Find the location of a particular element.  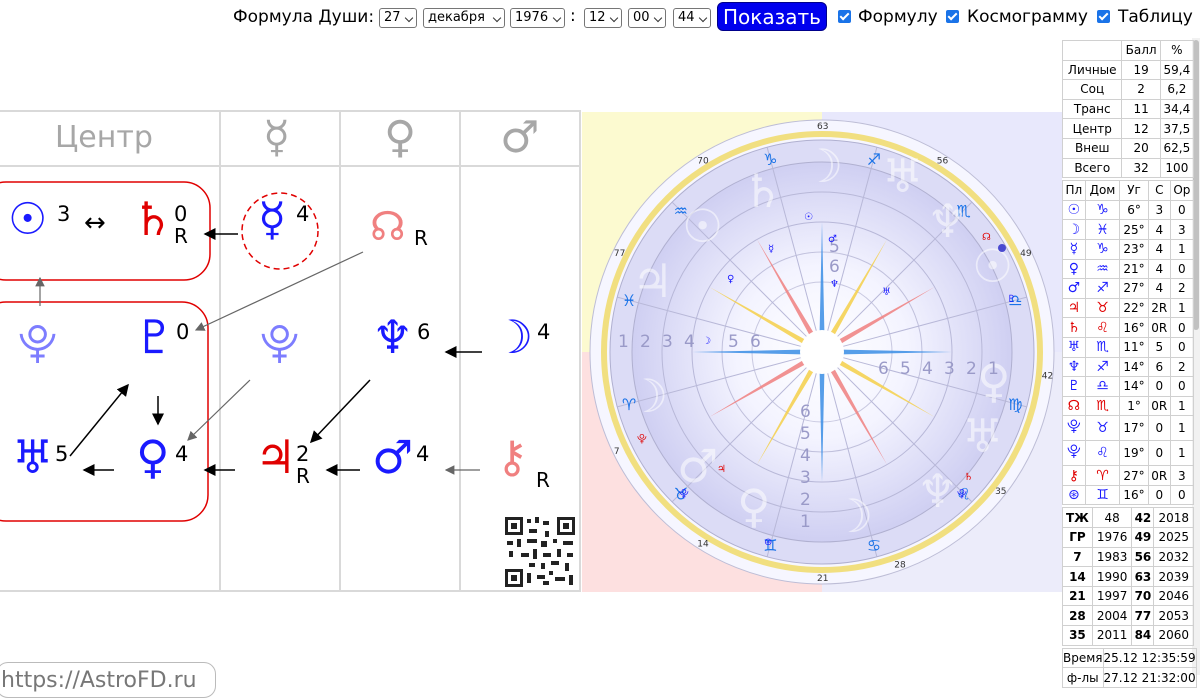

degree-cell: 17° is located at coordinates (1134, 428).